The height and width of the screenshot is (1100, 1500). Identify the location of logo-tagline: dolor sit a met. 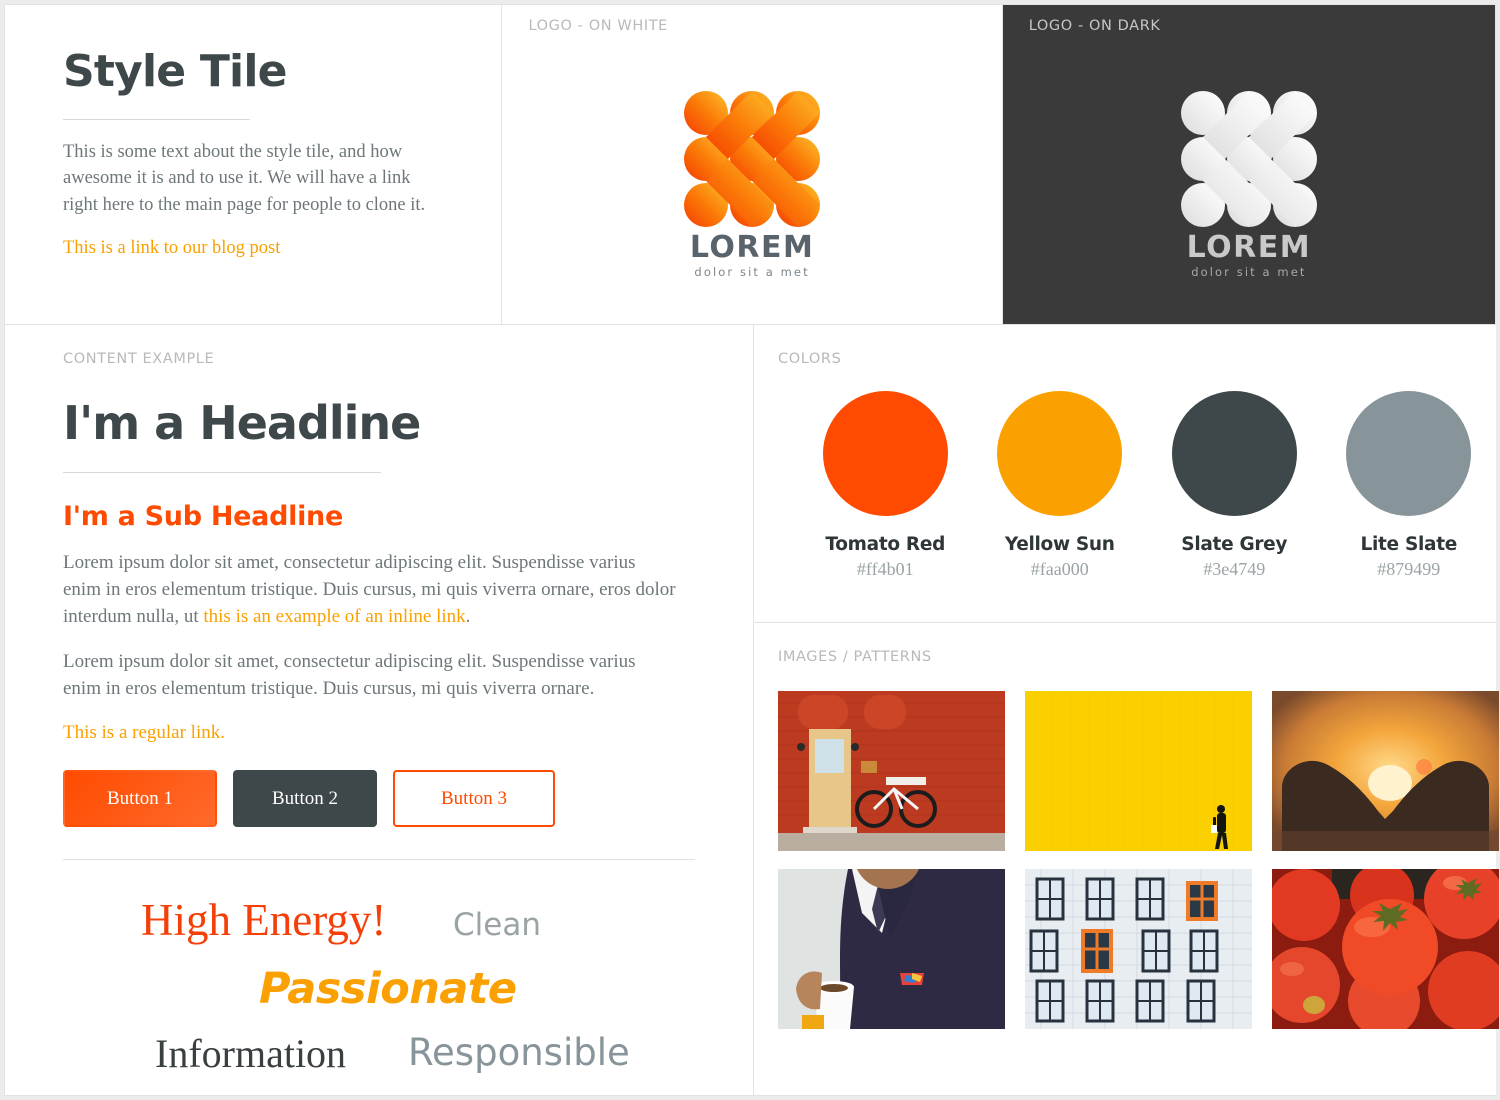
(752, 272).